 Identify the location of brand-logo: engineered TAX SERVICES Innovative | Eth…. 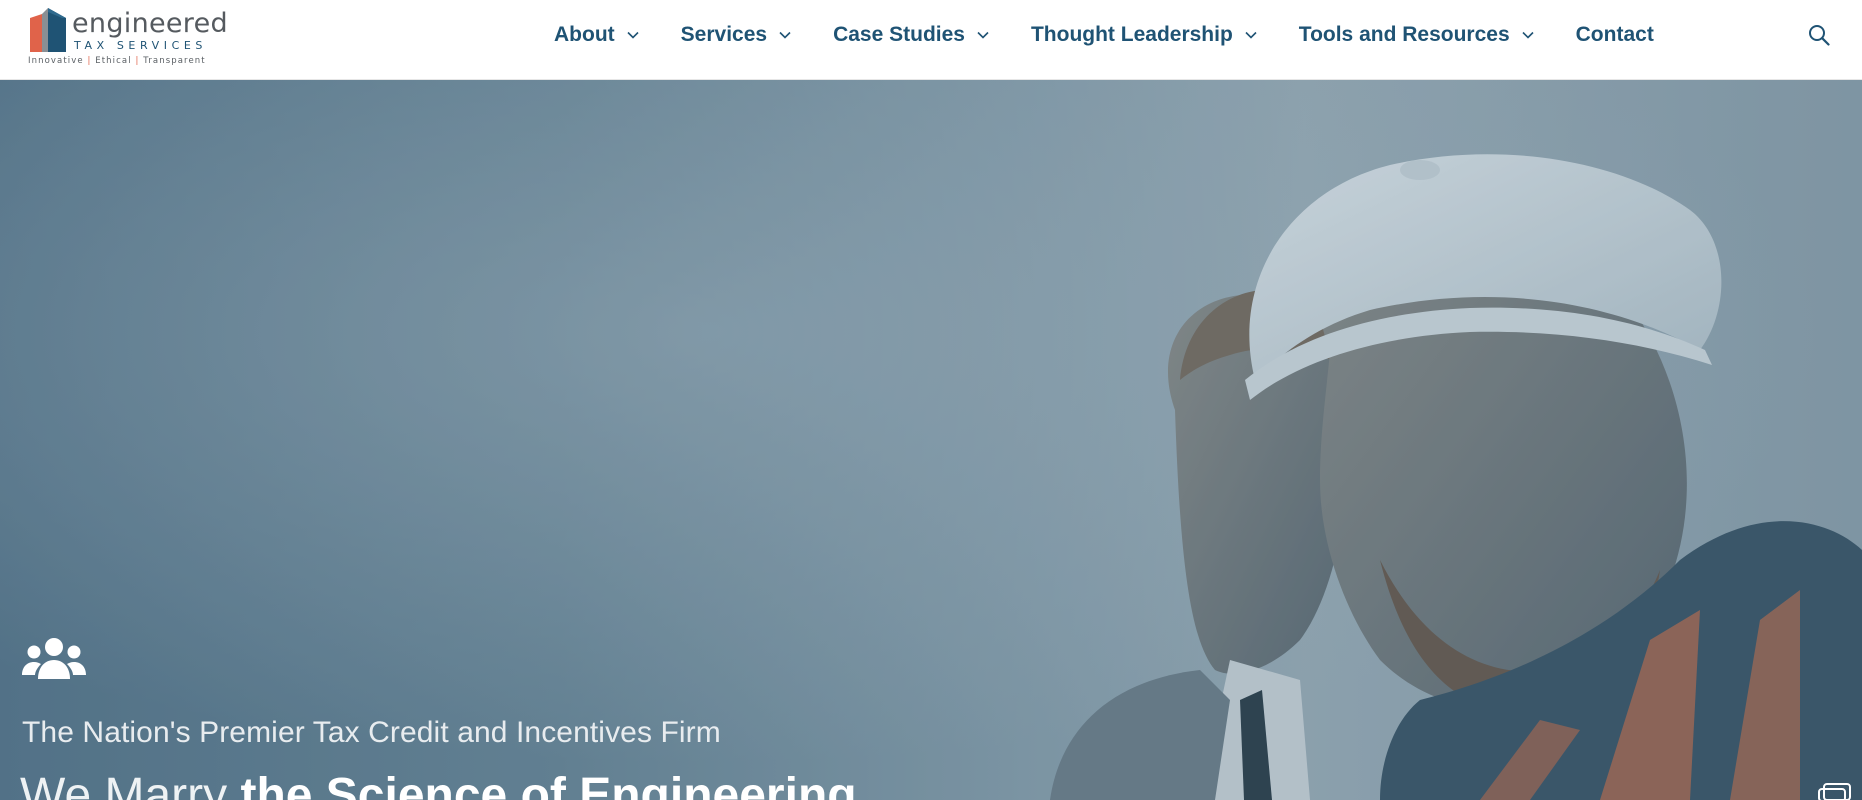
(128, 37).